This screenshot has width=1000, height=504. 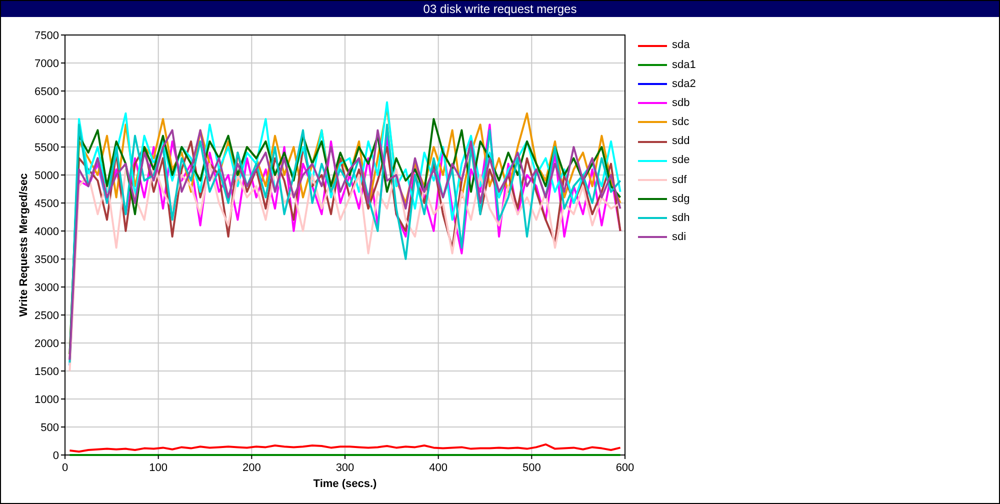 What do you see at coordinates (681, 218) in the screenshot?
I see `legend-label: sdh` at bounding box center [681, 218].